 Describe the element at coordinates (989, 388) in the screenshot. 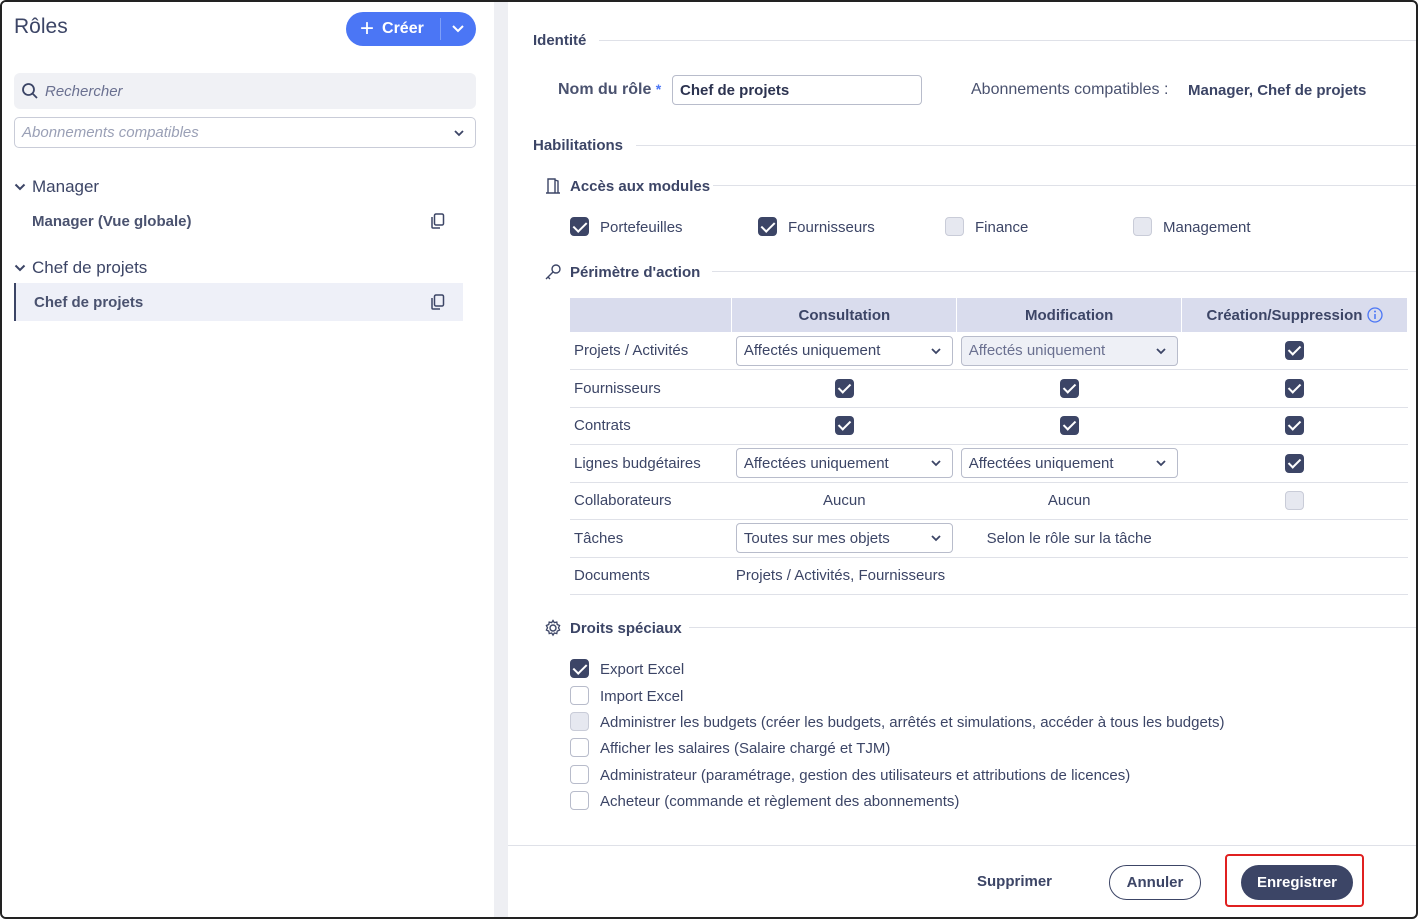

I see `table-row: Fournisseurs` at that location.